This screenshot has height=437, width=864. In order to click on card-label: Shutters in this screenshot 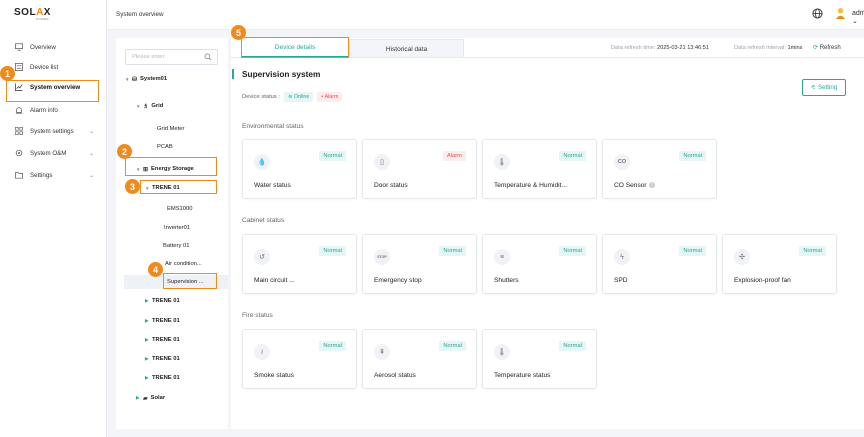, I will do `click(506, 280)`.